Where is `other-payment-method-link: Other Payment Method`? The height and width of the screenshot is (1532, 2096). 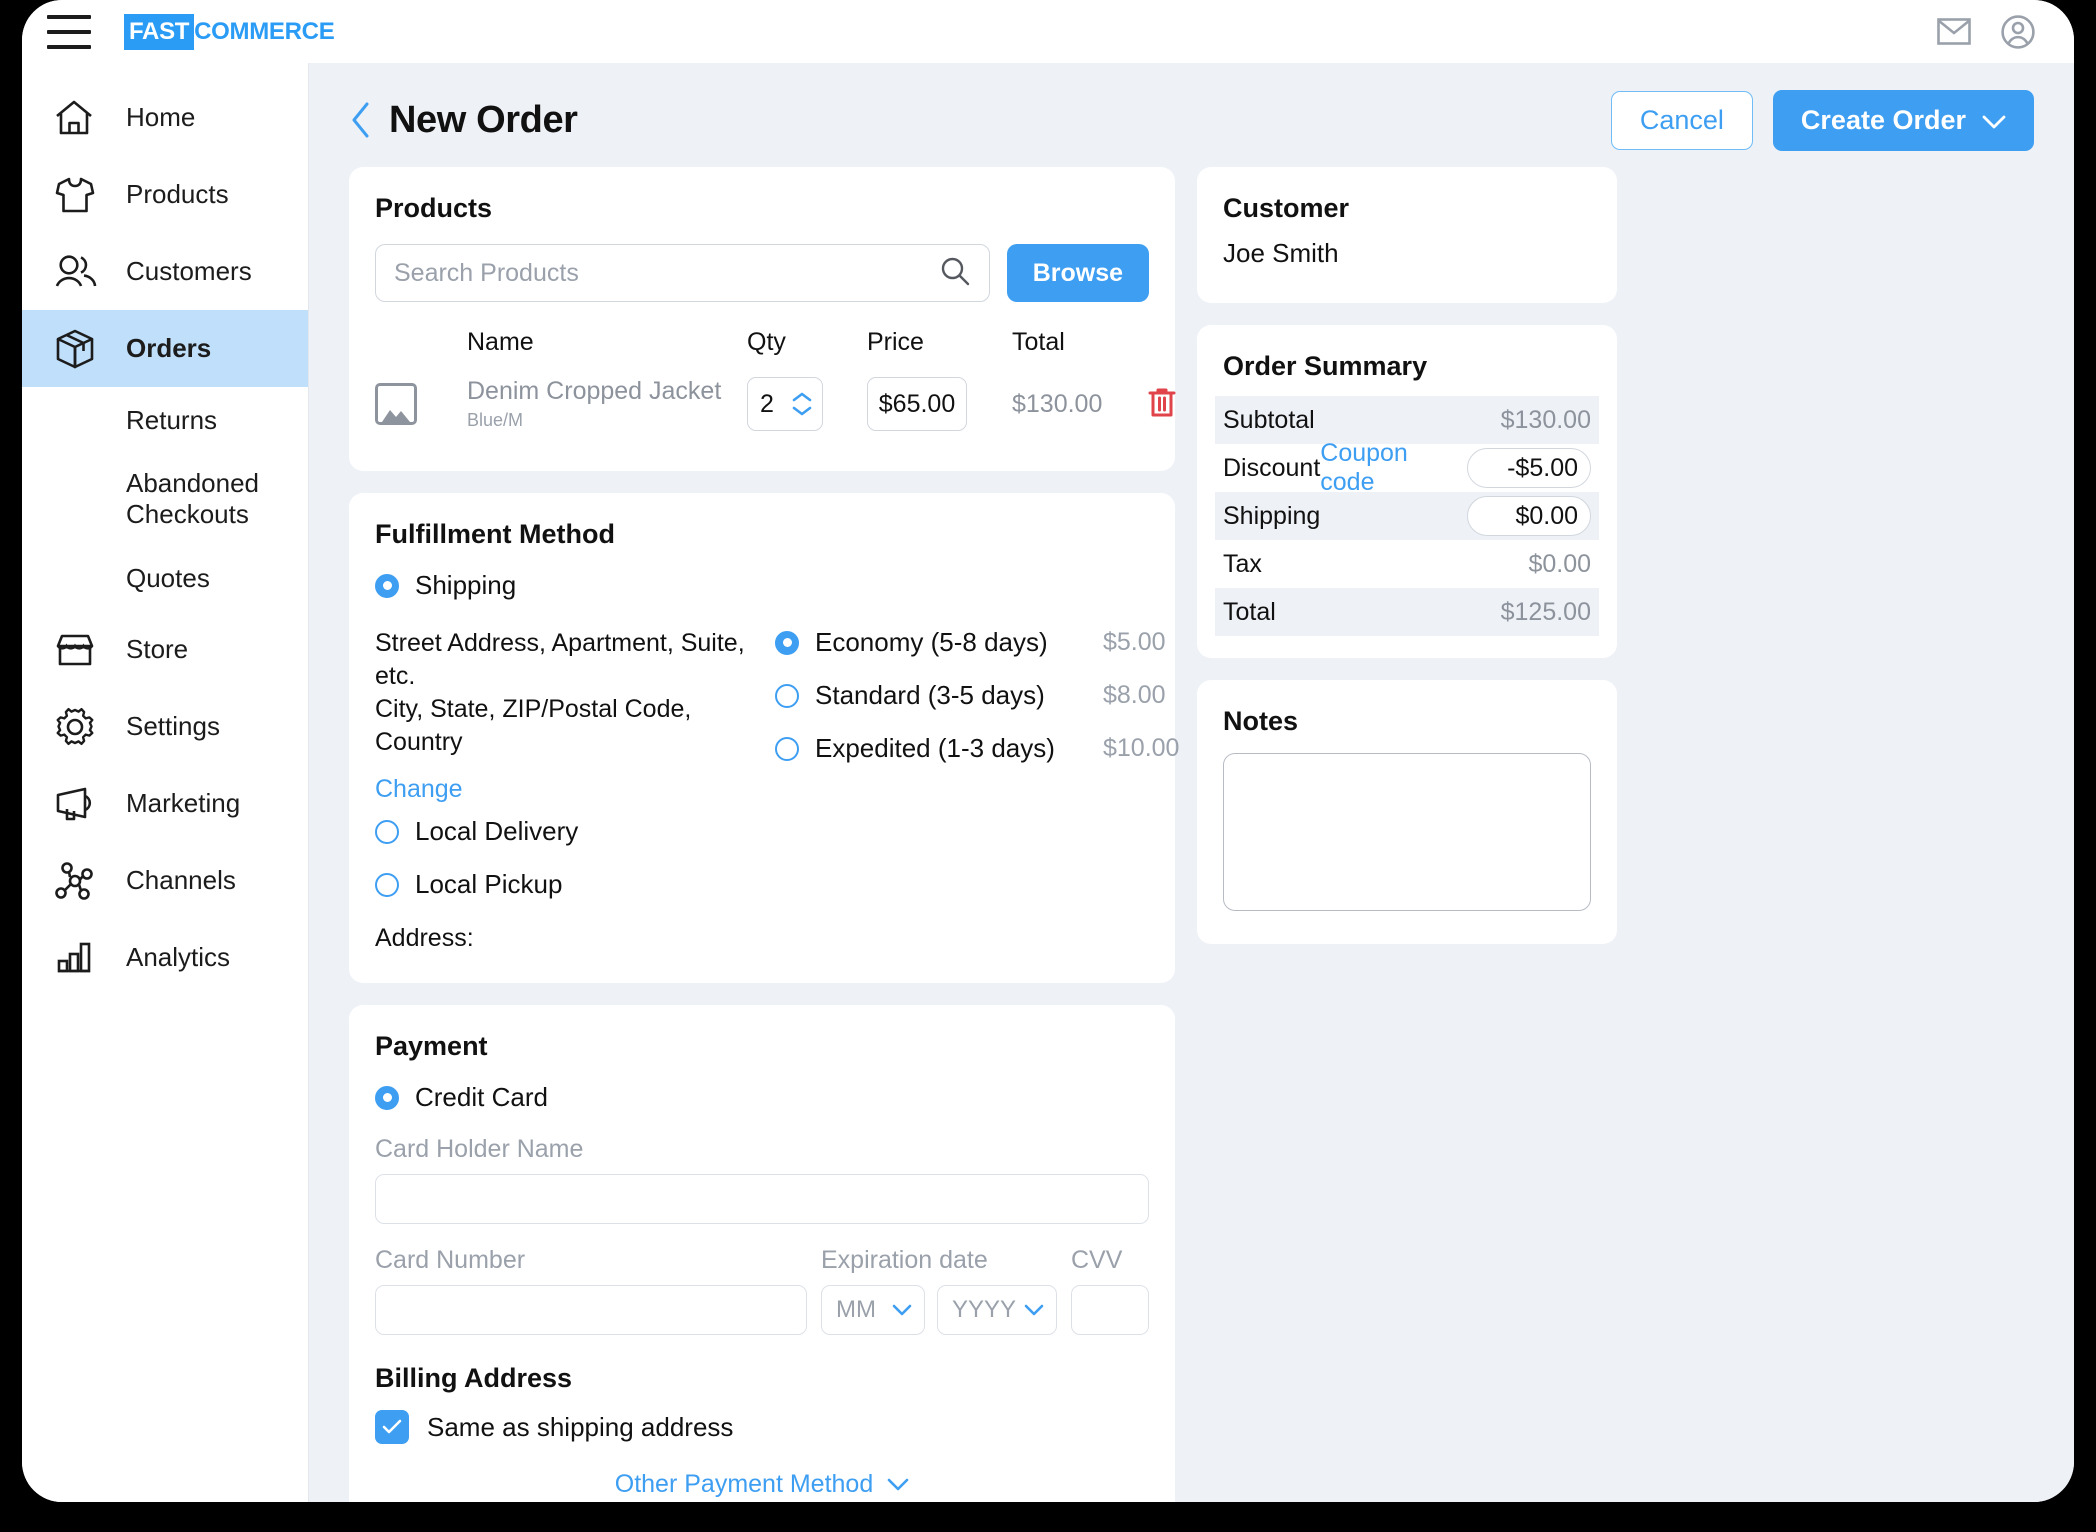 other-payment-method-link: Other Payment Method is located at coordinates (762, 1484).